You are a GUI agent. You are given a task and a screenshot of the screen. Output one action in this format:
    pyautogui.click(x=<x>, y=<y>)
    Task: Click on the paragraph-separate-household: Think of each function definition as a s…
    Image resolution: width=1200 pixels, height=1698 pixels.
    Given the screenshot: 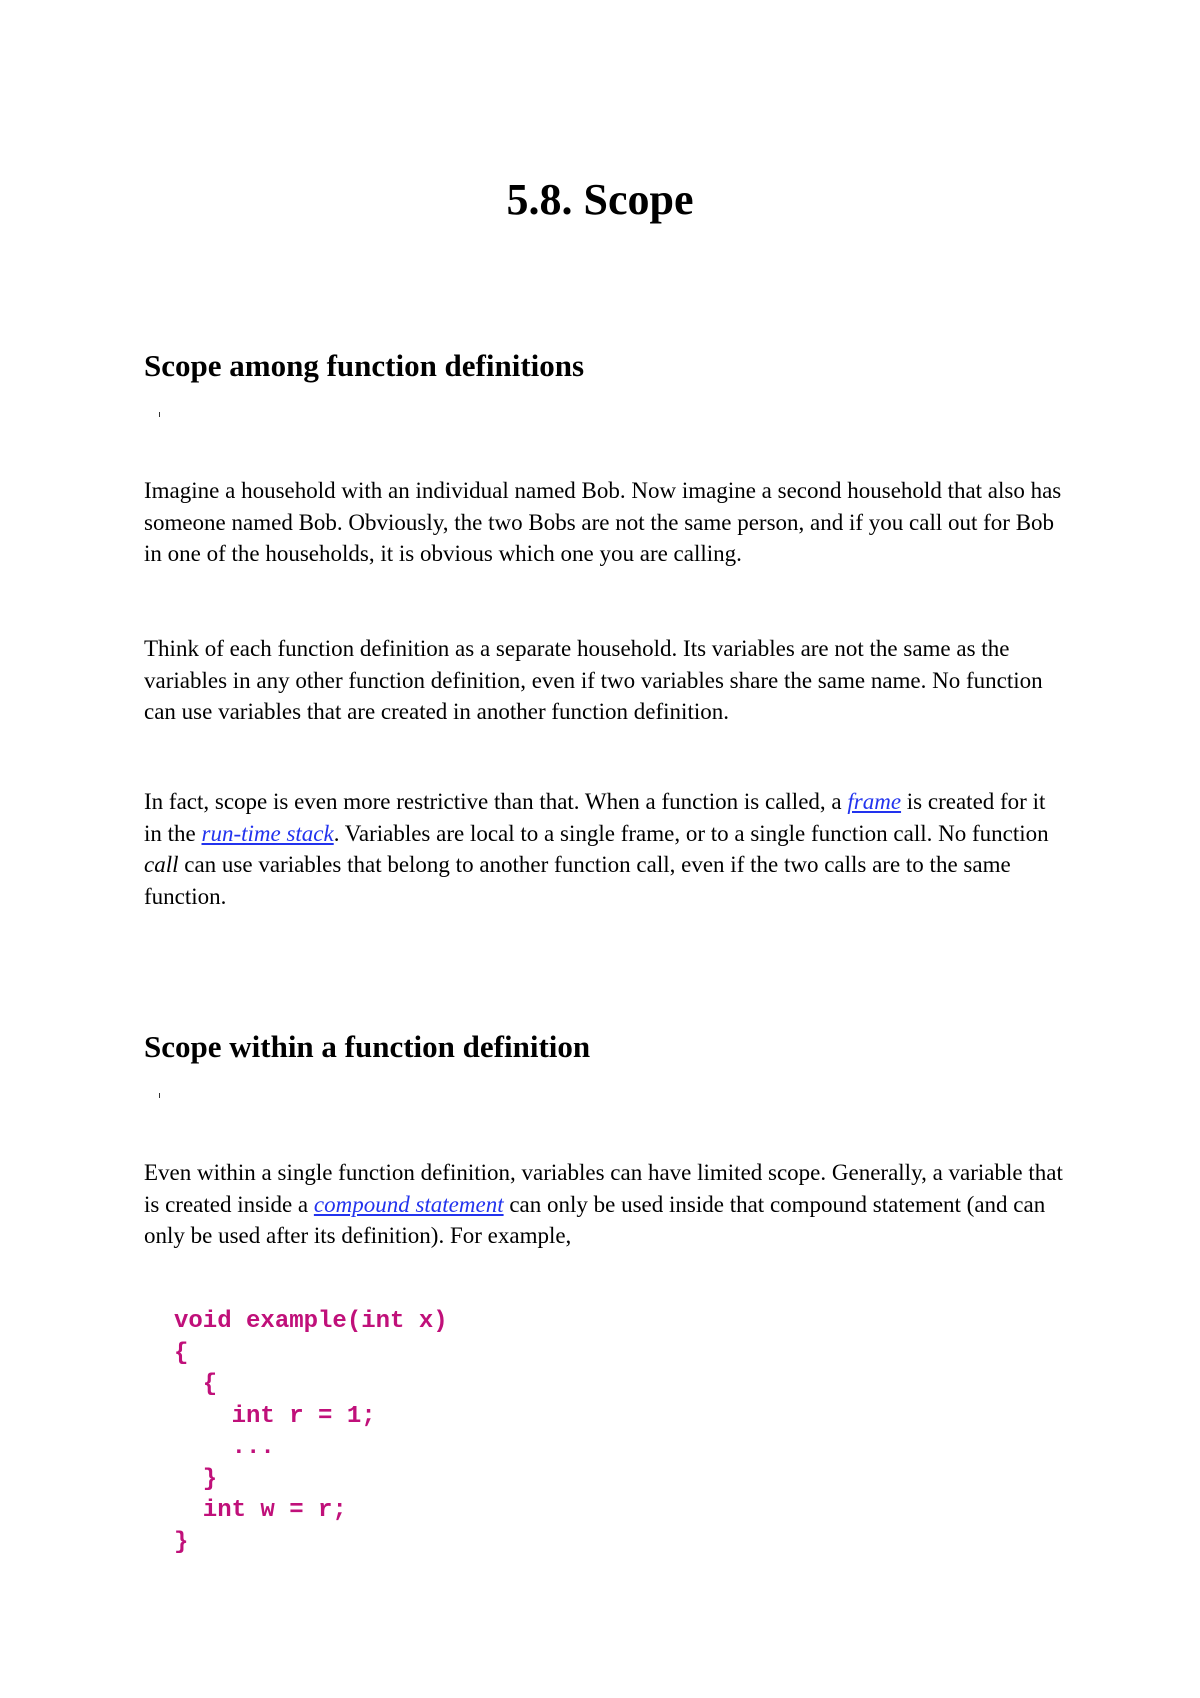 What is the action you would take?
    pyautogui.click(x=593, y=680)
    